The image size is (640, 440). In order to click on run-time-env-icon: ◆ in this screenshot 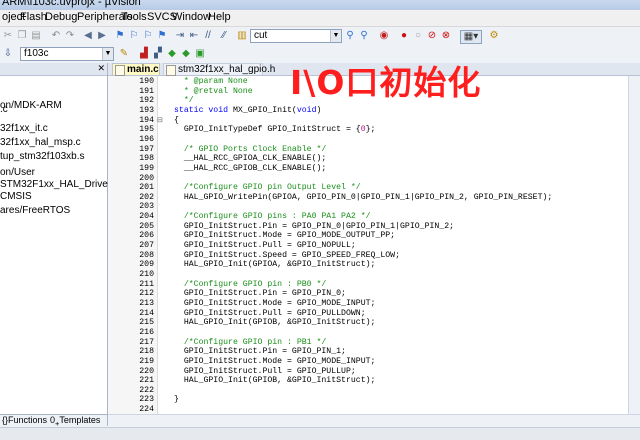, I will do `click(186, 54)`.